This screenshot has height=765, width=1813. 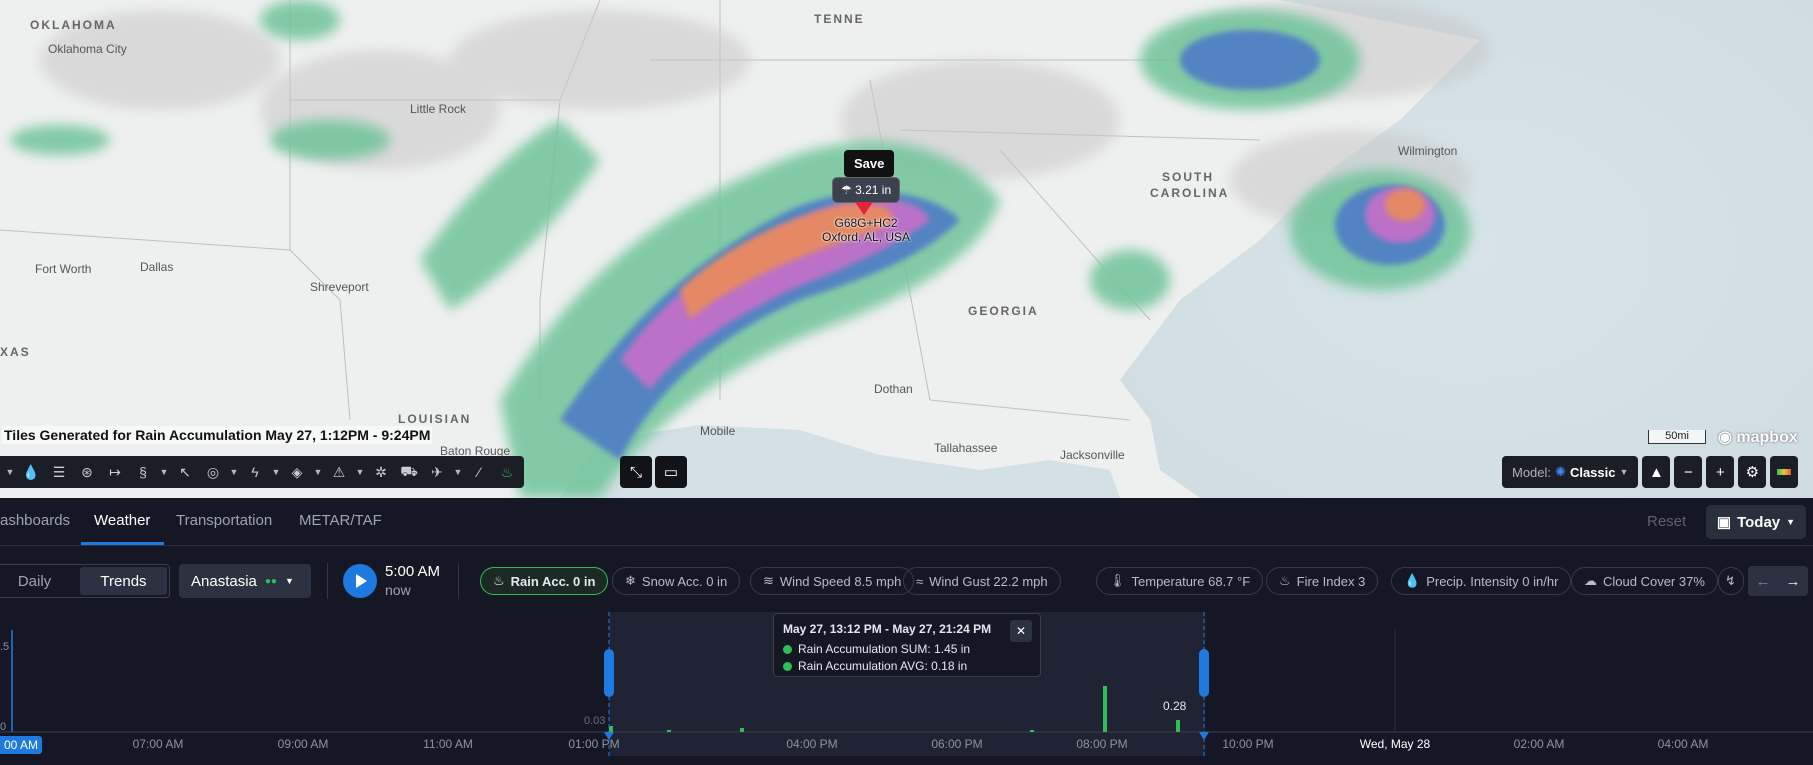 I want to click on range-sum: Rain Accumulation SUM: 1.45 in, so click(x=884, y=649).